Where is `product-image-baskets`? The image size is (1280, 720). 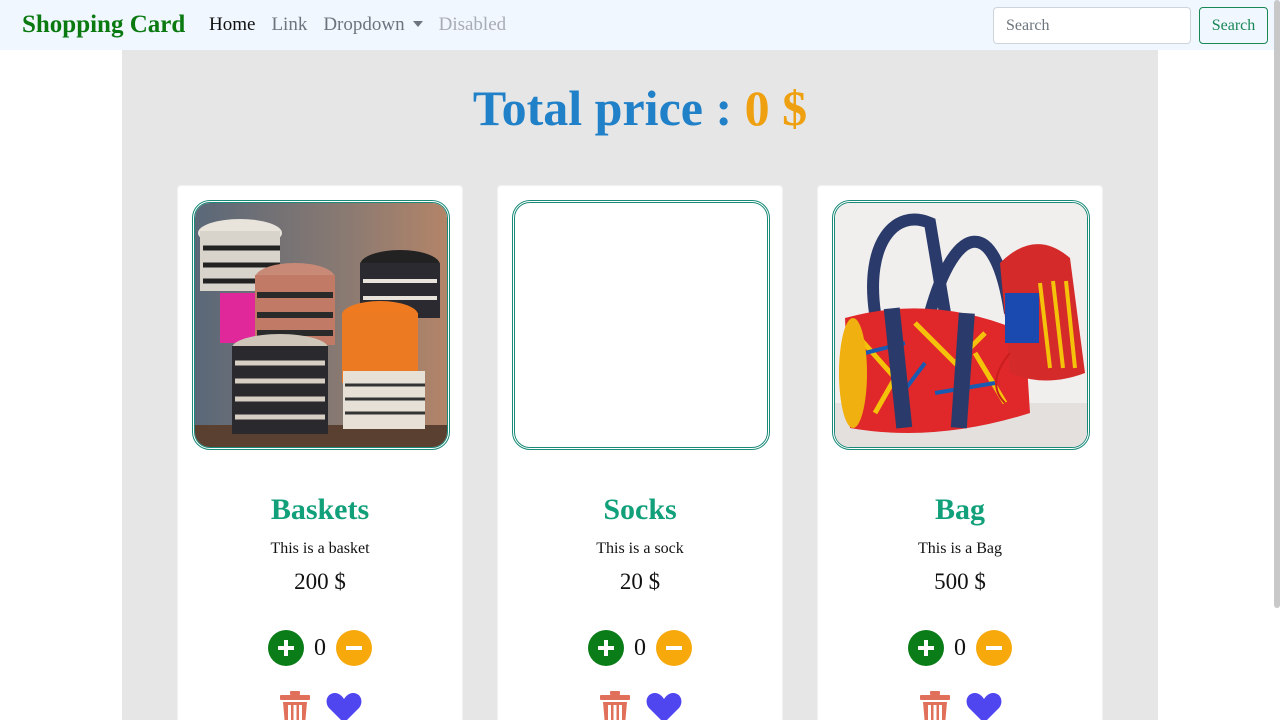
product-image-baskets is located at coordinates (321, 325).